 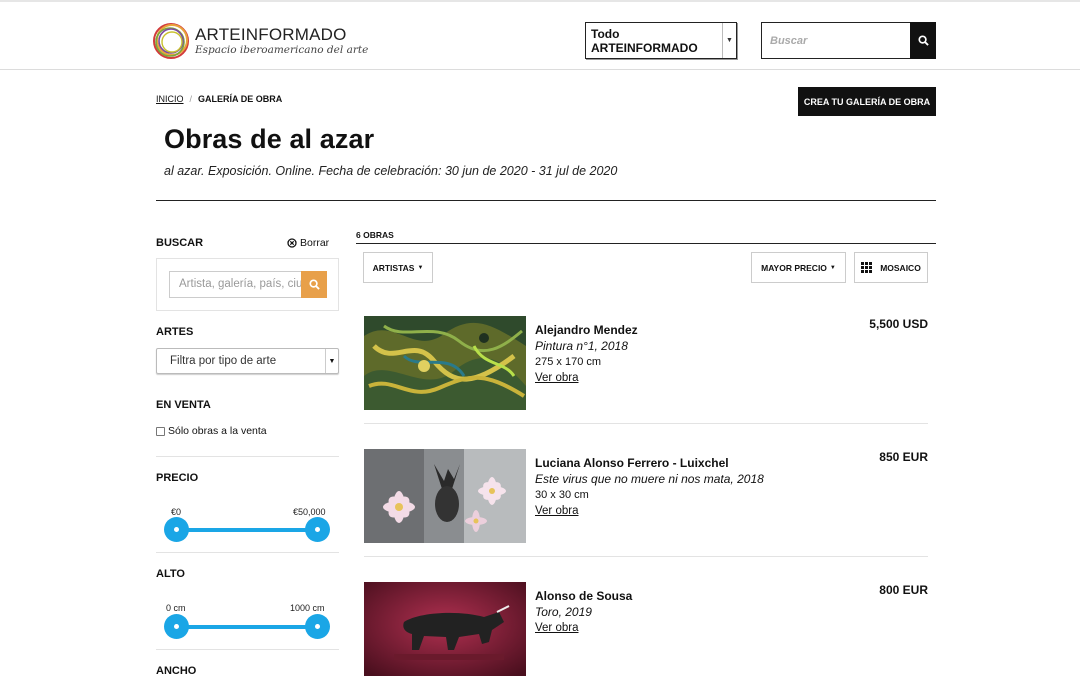 I want to click on artwork-artist: Alejandro Mendez, so click(x=586, y=330).